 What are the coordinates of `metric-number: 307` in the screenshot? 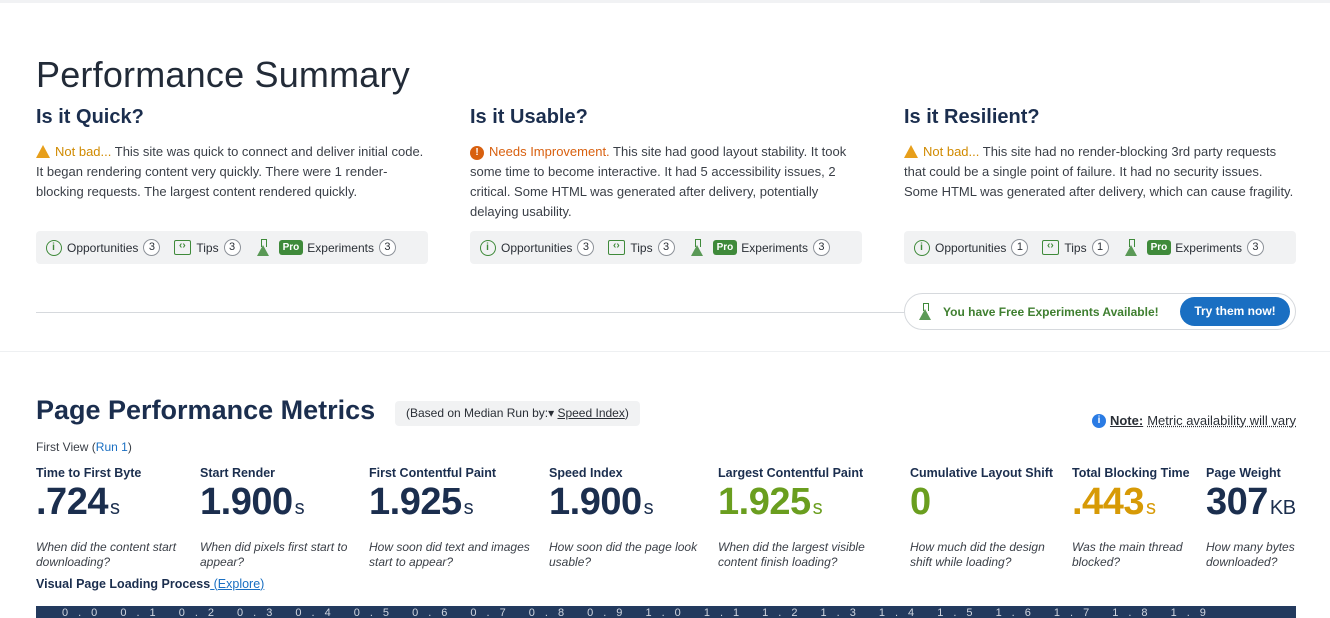 It's located at (1237, 502).